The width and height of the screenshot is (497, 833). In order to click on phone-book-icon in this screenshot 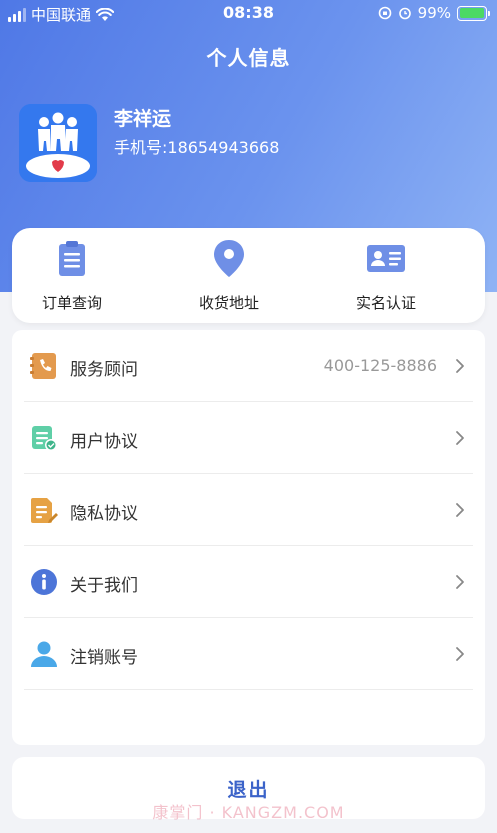, I will do `click(43, 366)`.